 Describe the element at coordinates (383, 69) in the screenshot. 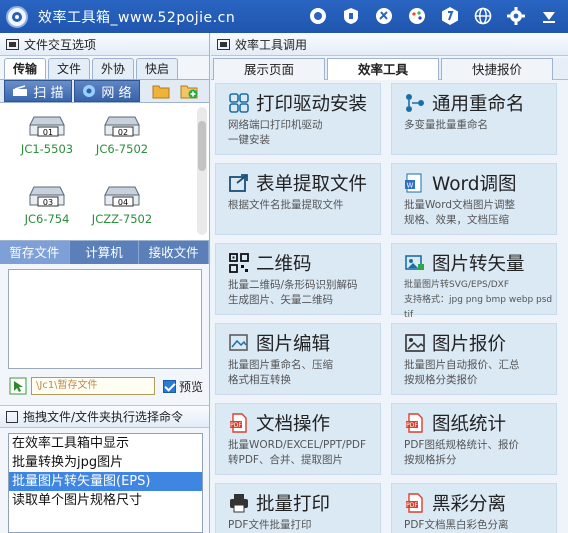

I see `tab-efficiency-tools: 效率工具` at that location.